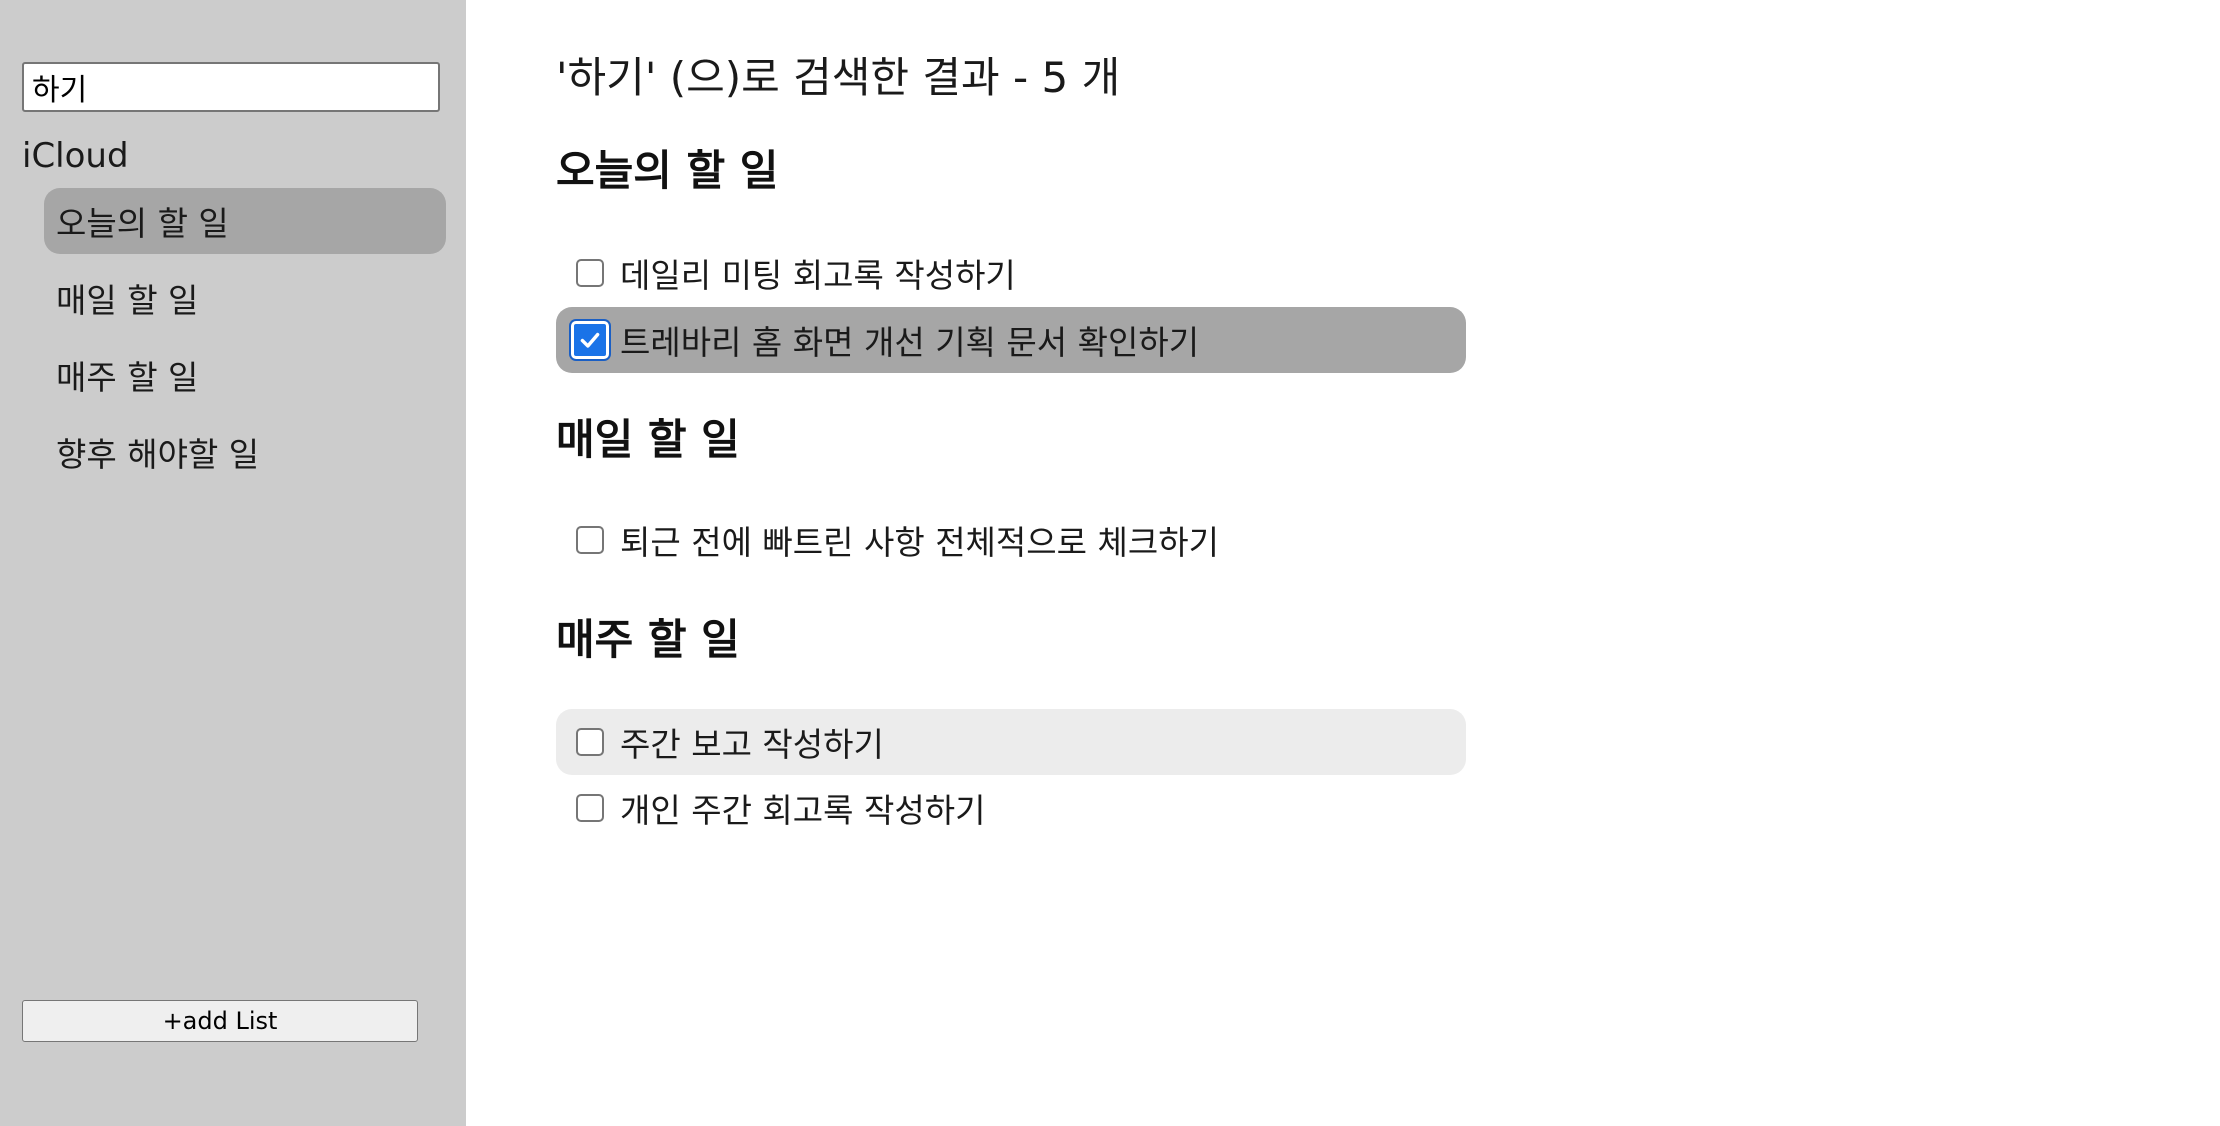 The image size is (2220, 1126). I want to click on group-heading-weekly: 매주 할 일, so click(648, 639).